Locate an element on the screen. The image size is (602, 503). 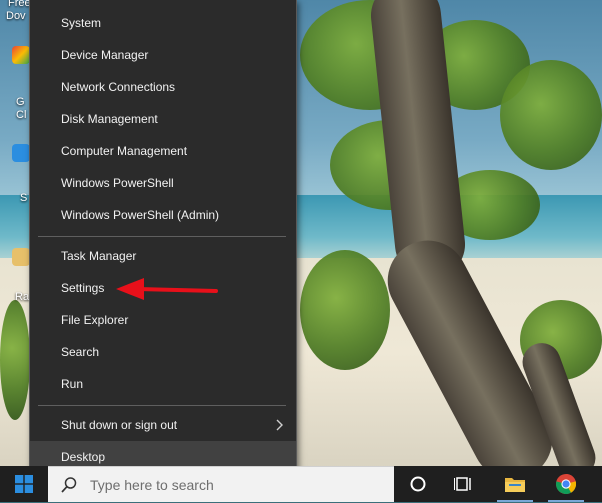
menu-item-system: System is located at coordinates (163, 23).